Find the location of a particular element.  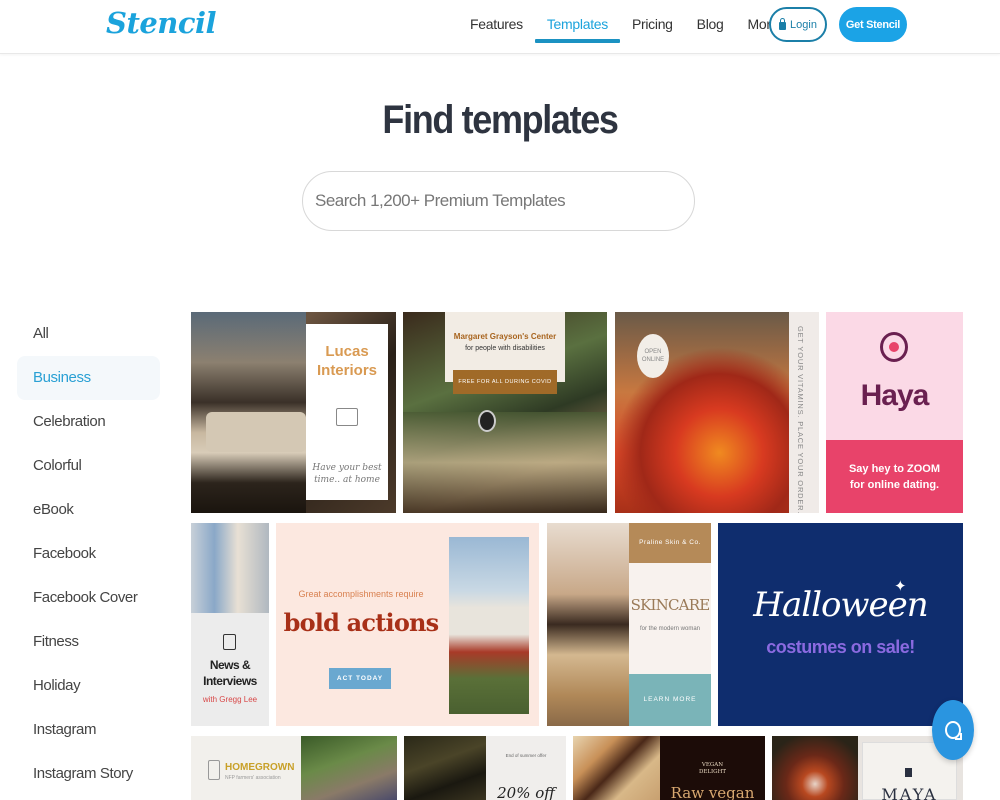

sofa-shape is located at coordinates (256, 432).